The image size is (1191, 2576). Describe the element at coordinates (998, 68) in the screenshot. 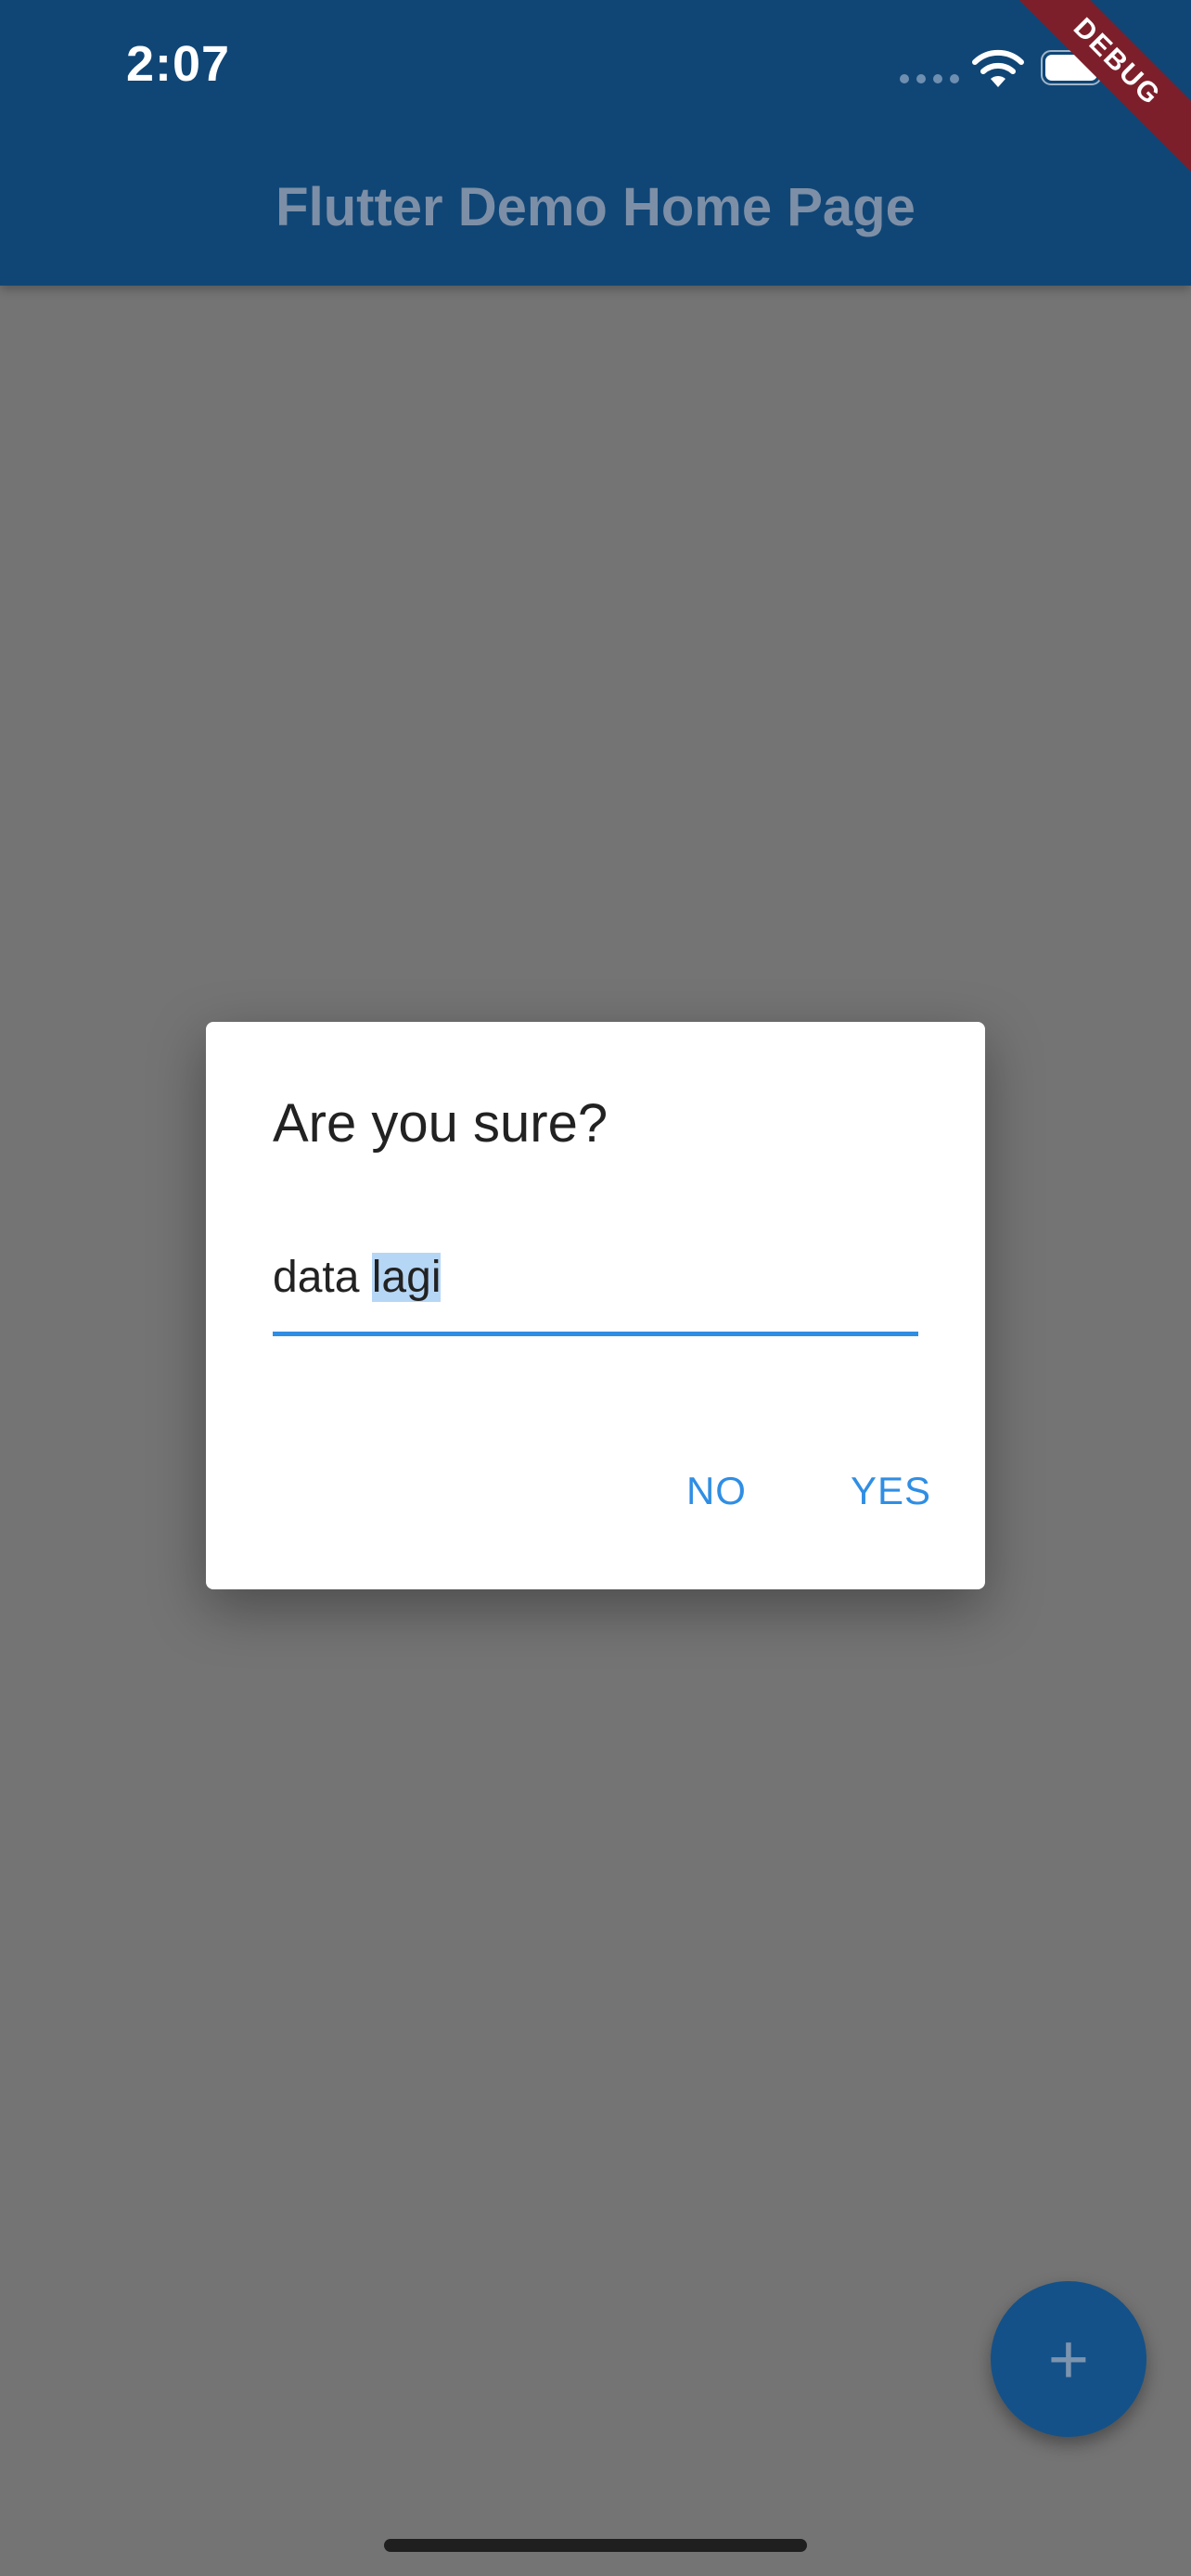

I see `wifi-icon` at that location.